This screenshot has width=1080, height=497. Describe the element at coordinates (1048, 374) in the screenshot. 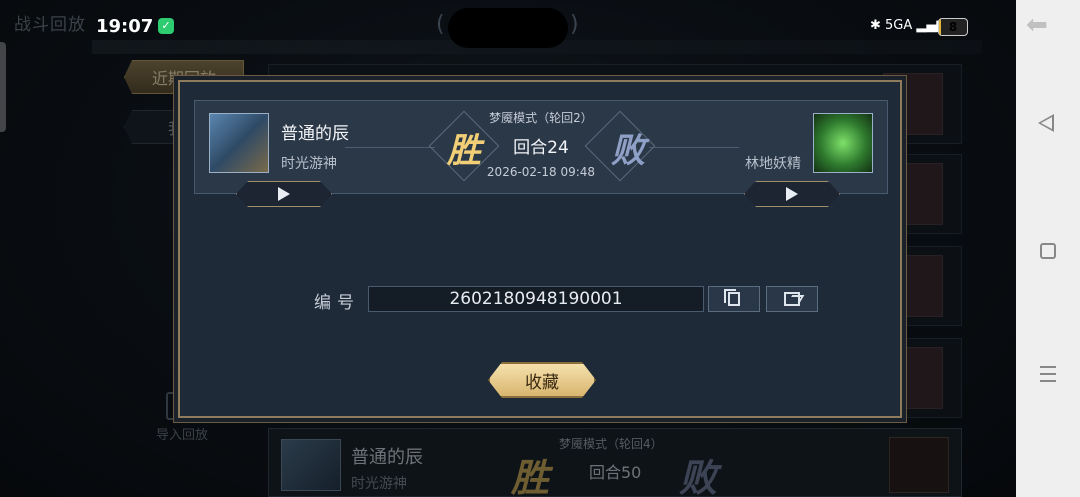

I see `menu-icon` at that location.